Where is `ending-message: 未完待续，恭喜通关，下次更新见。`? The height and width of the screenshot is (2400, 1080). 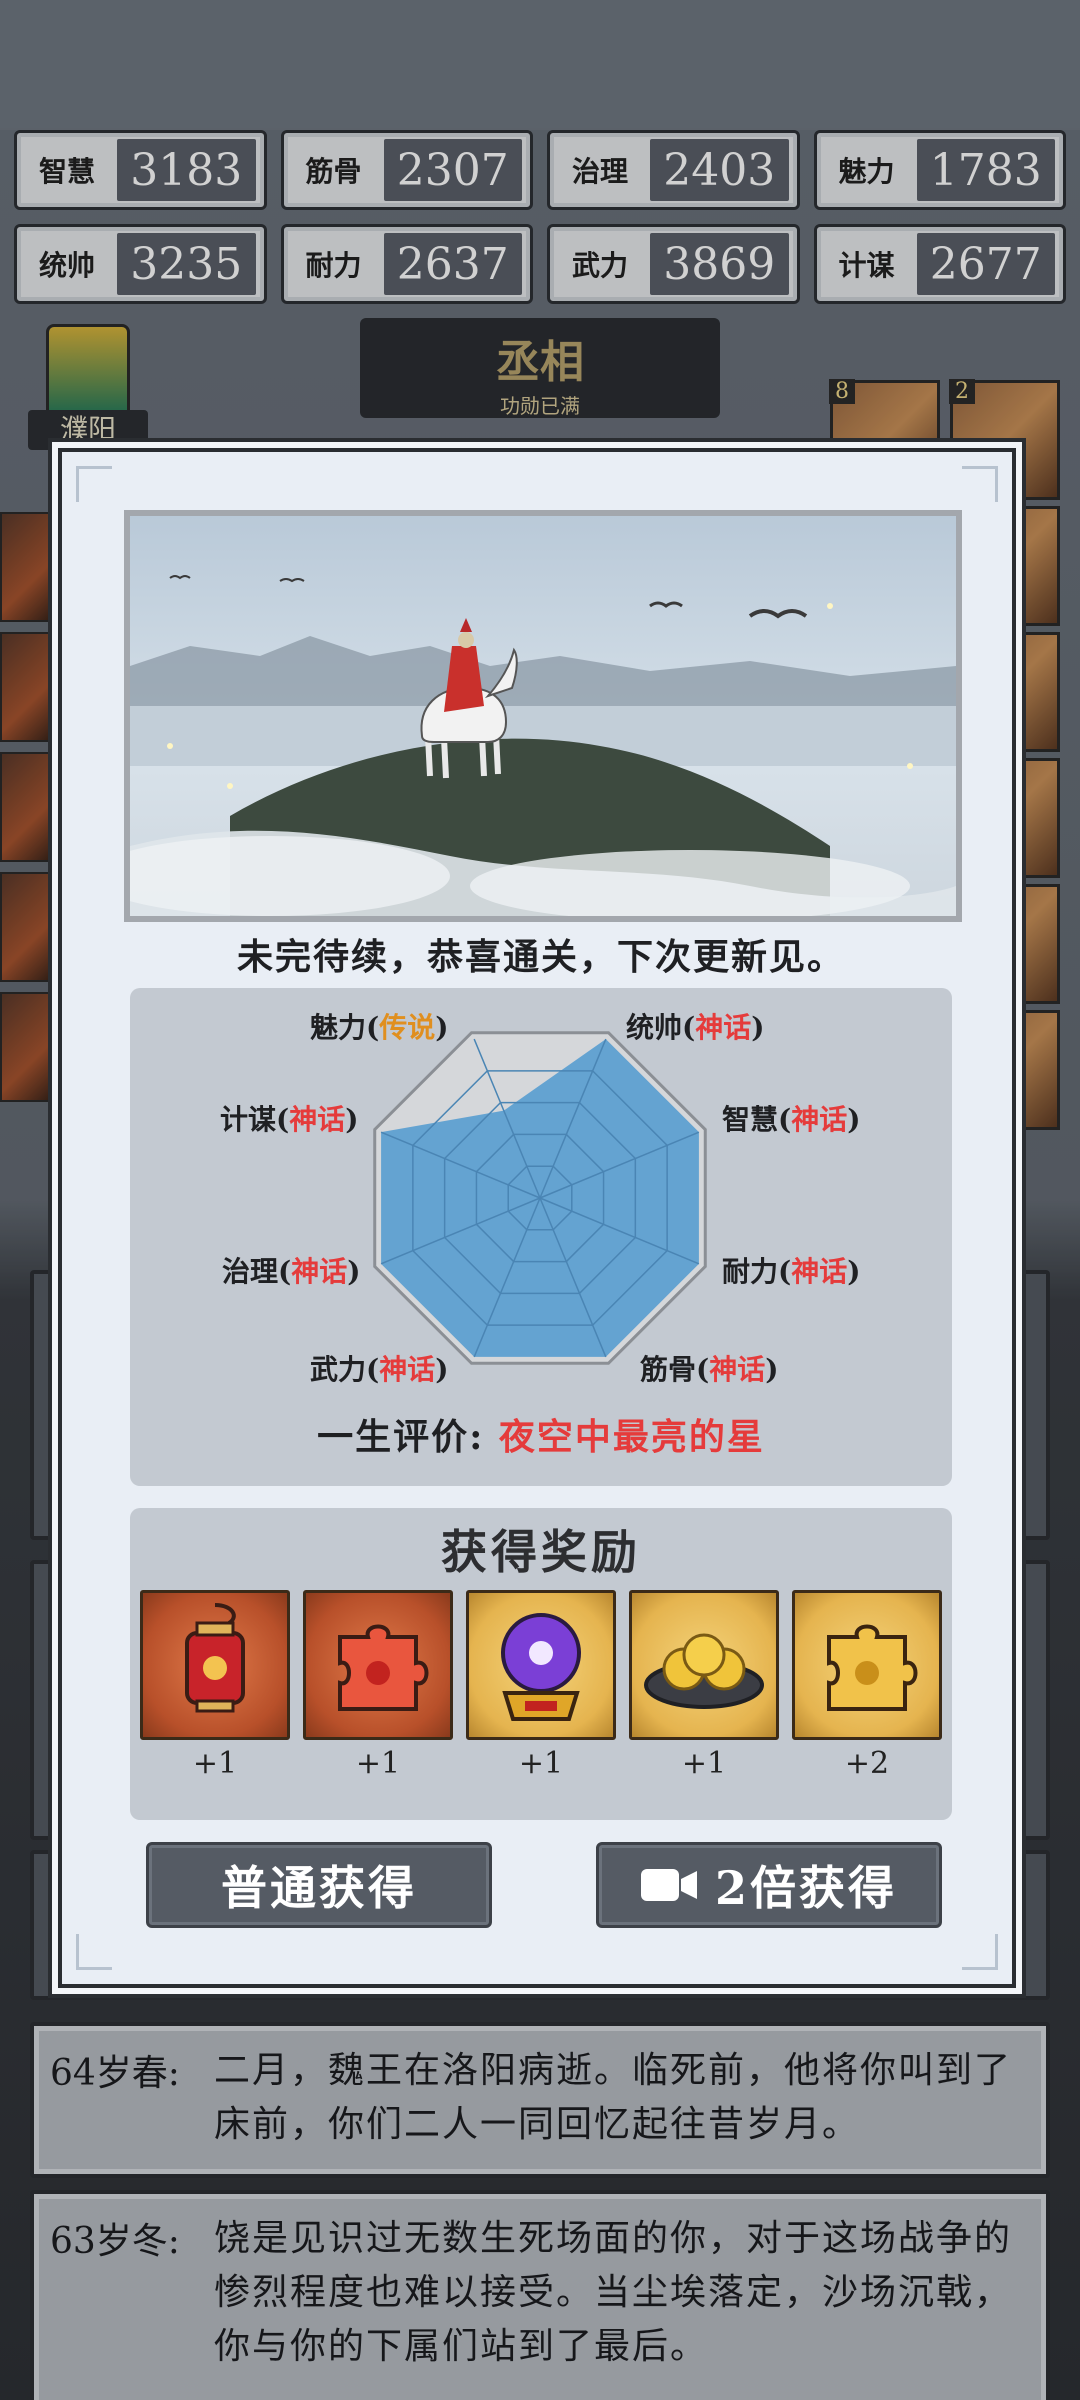 ending-message: 未完待续，恭喜通关，下次更新见。 is located at coordinates (540, 957).